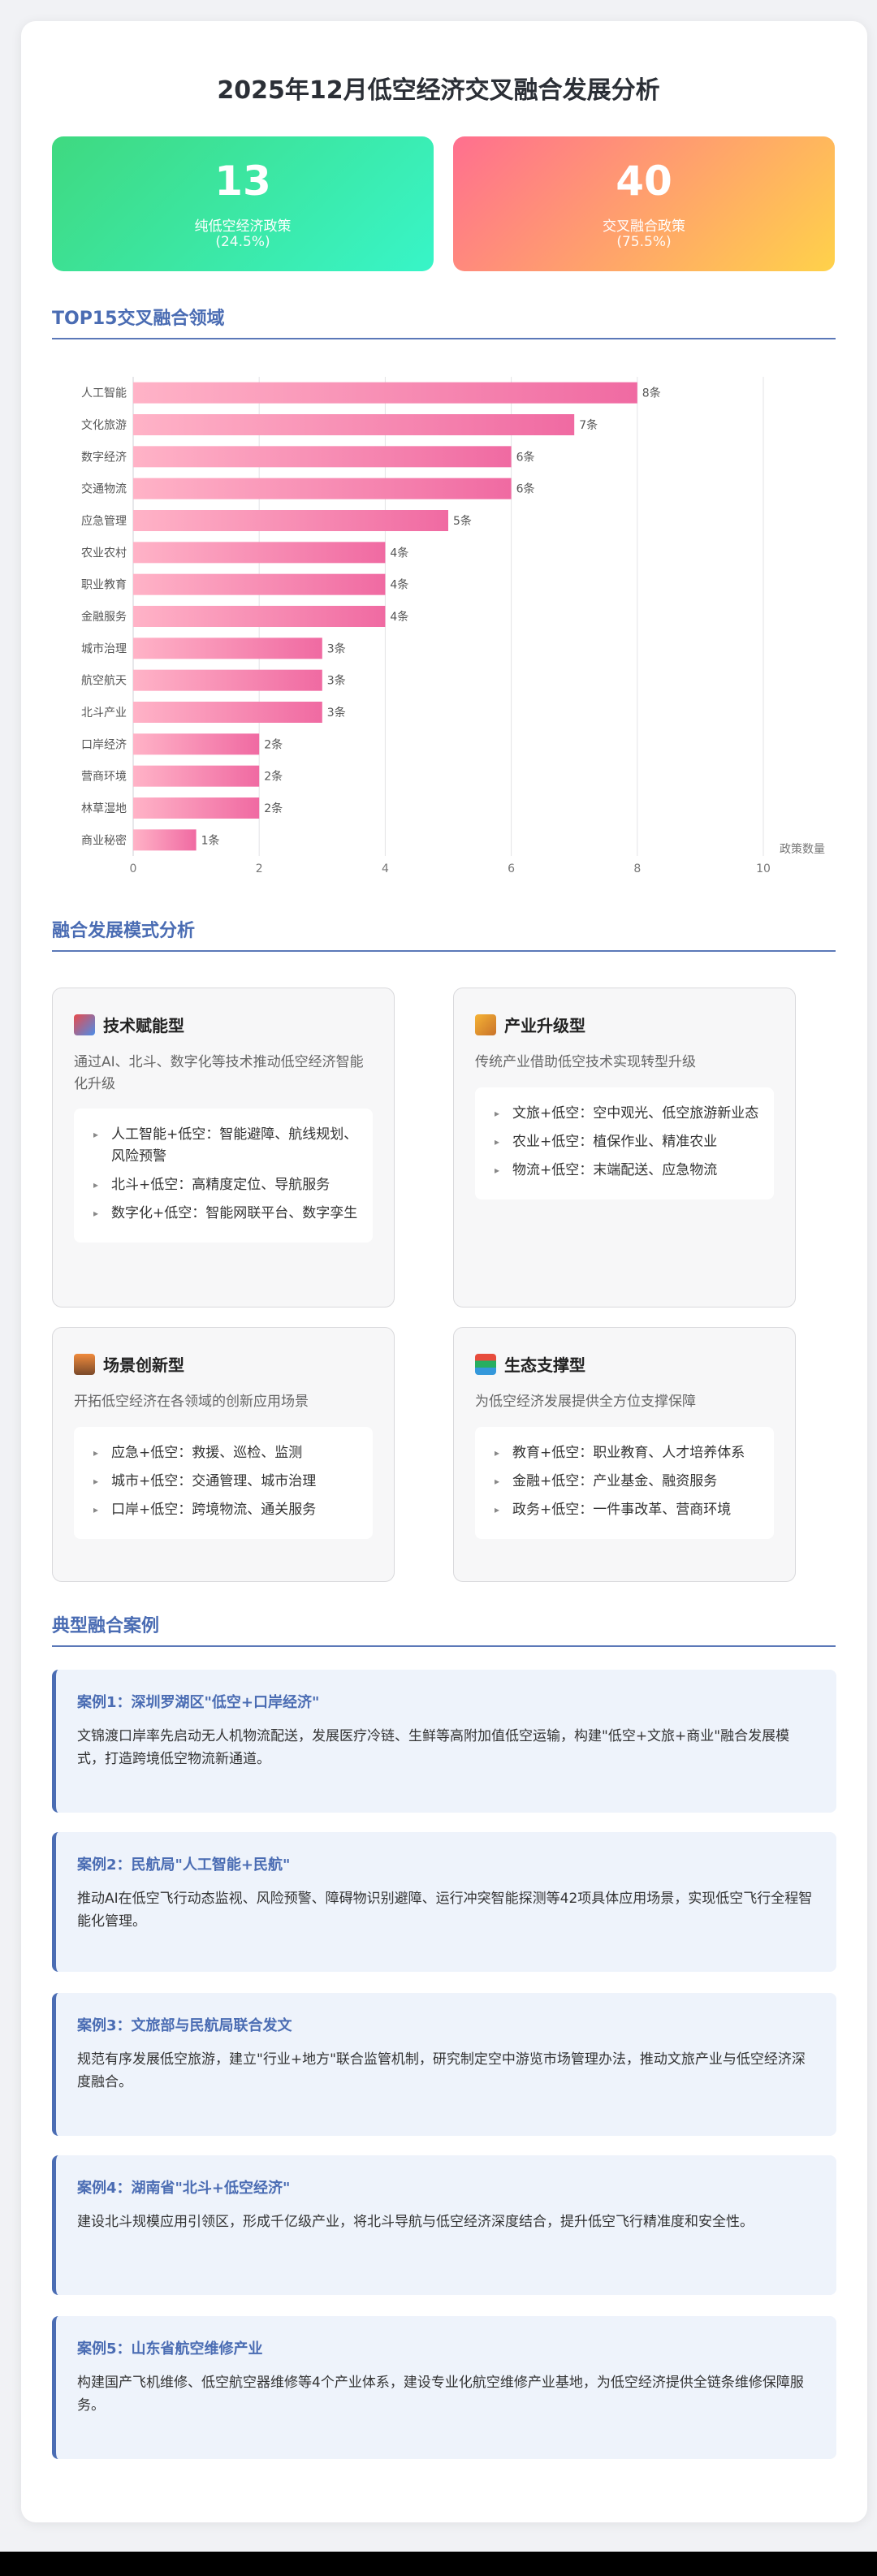 Image resolution: width=877 pixels, height=2576 pixels. Describe the element at coordinates (210, 840) in the screenshot. I see `data-label: 1条` at that location.